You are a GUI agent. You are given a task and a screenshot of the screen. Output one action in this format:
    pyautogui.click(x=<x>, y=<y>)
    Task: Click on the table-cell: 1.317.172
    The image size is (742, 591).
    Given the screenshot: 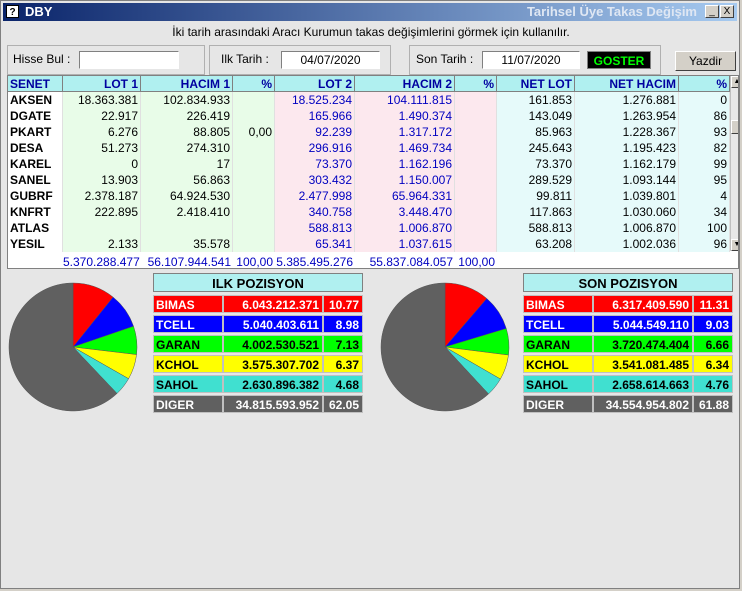 What is the action you would take?
    pyautogui.click(x=405, y=132)
    